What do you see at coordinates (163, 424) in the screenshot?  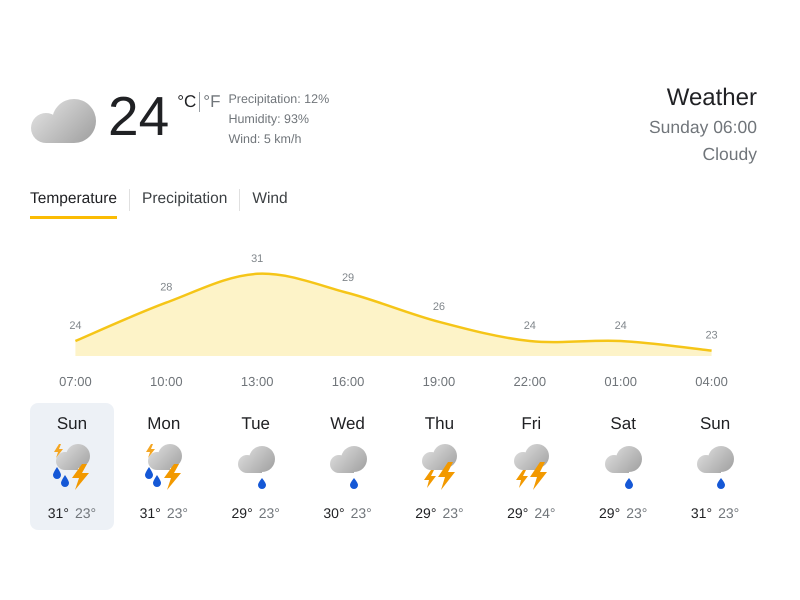 I see `day-name: Mon` at bounding box center [163, 424].